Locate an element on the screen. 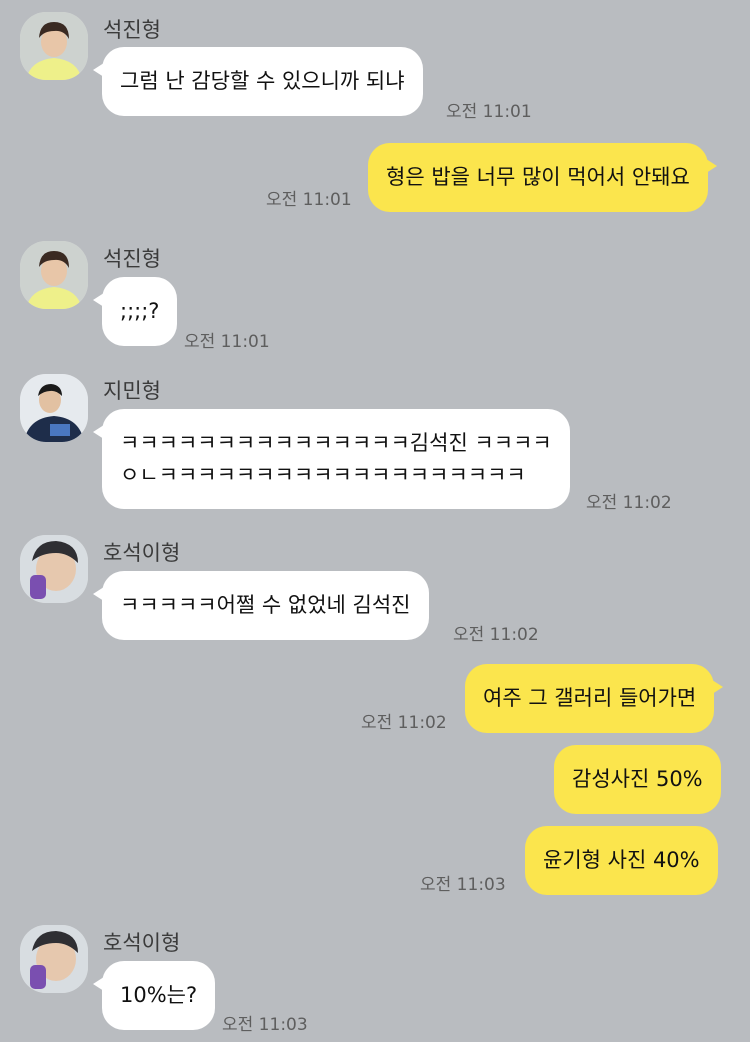 The width and height of the screenshot is (750, 1042). message-text: 10%는? is located at coordinates (159, 995).